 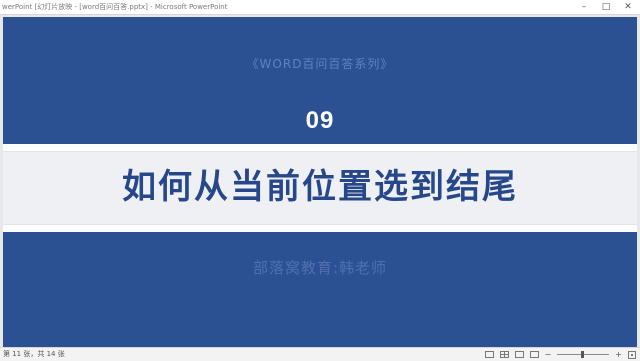 What do you see at coordinates (489, 354) in the screenshot?
I see `normal-view-icon` at bounding box center [489, 354].